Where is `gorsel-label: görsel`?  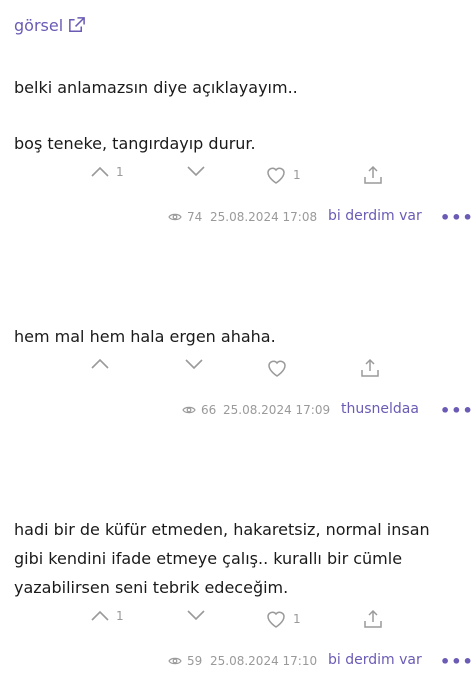
gorsel-label: görsel is located at coordinates (39, 25).